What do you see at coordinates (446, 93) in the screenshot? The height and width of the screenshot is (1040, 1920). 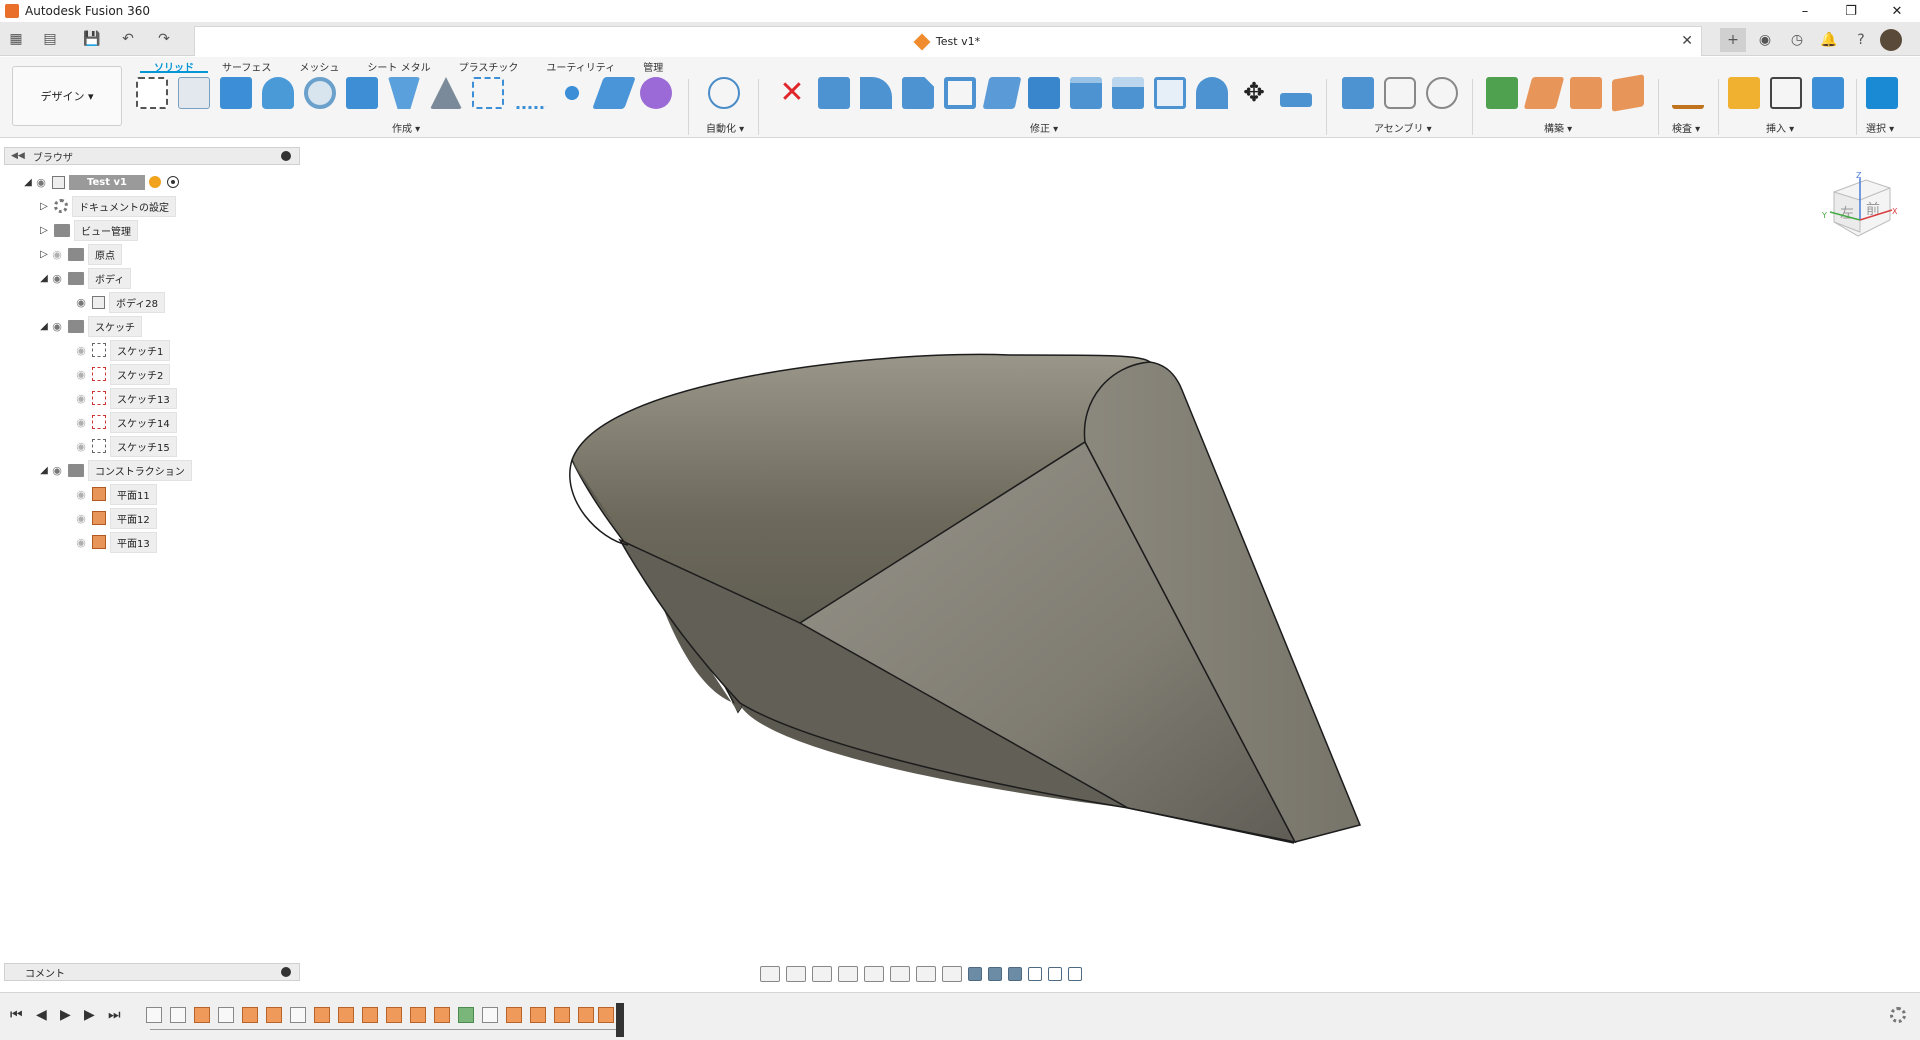 I see `mirror-icon` at bounding box center [446, 93].